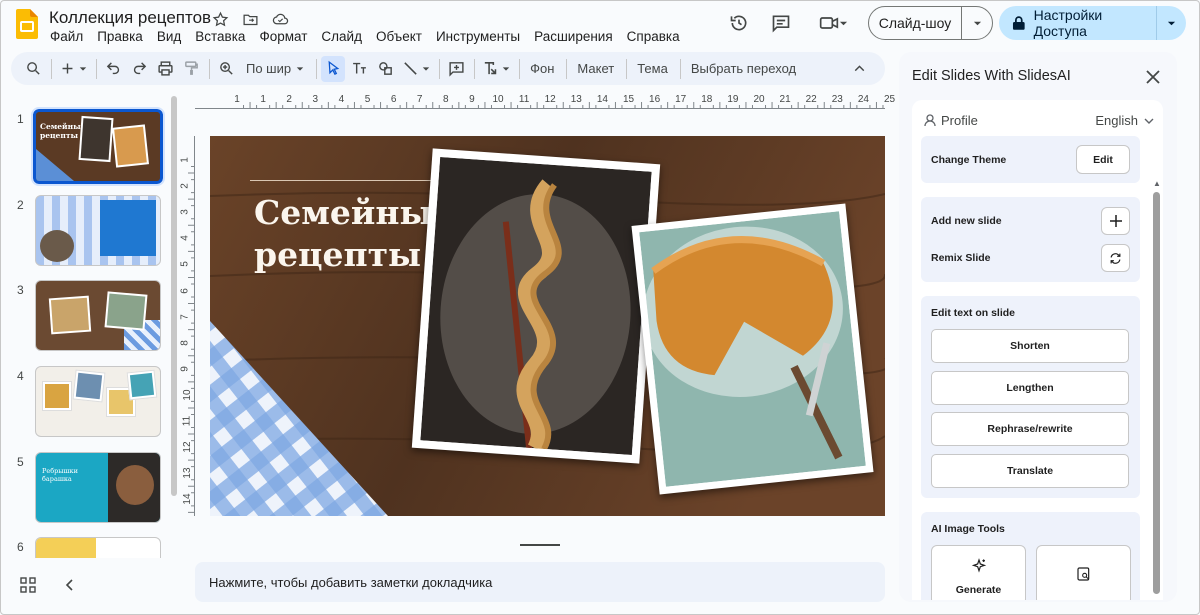  What do you see at coordinates (1030, 388) in the screenshot?
I see `lengthen-button: Lengthen` at bounding box center [1030, 388].